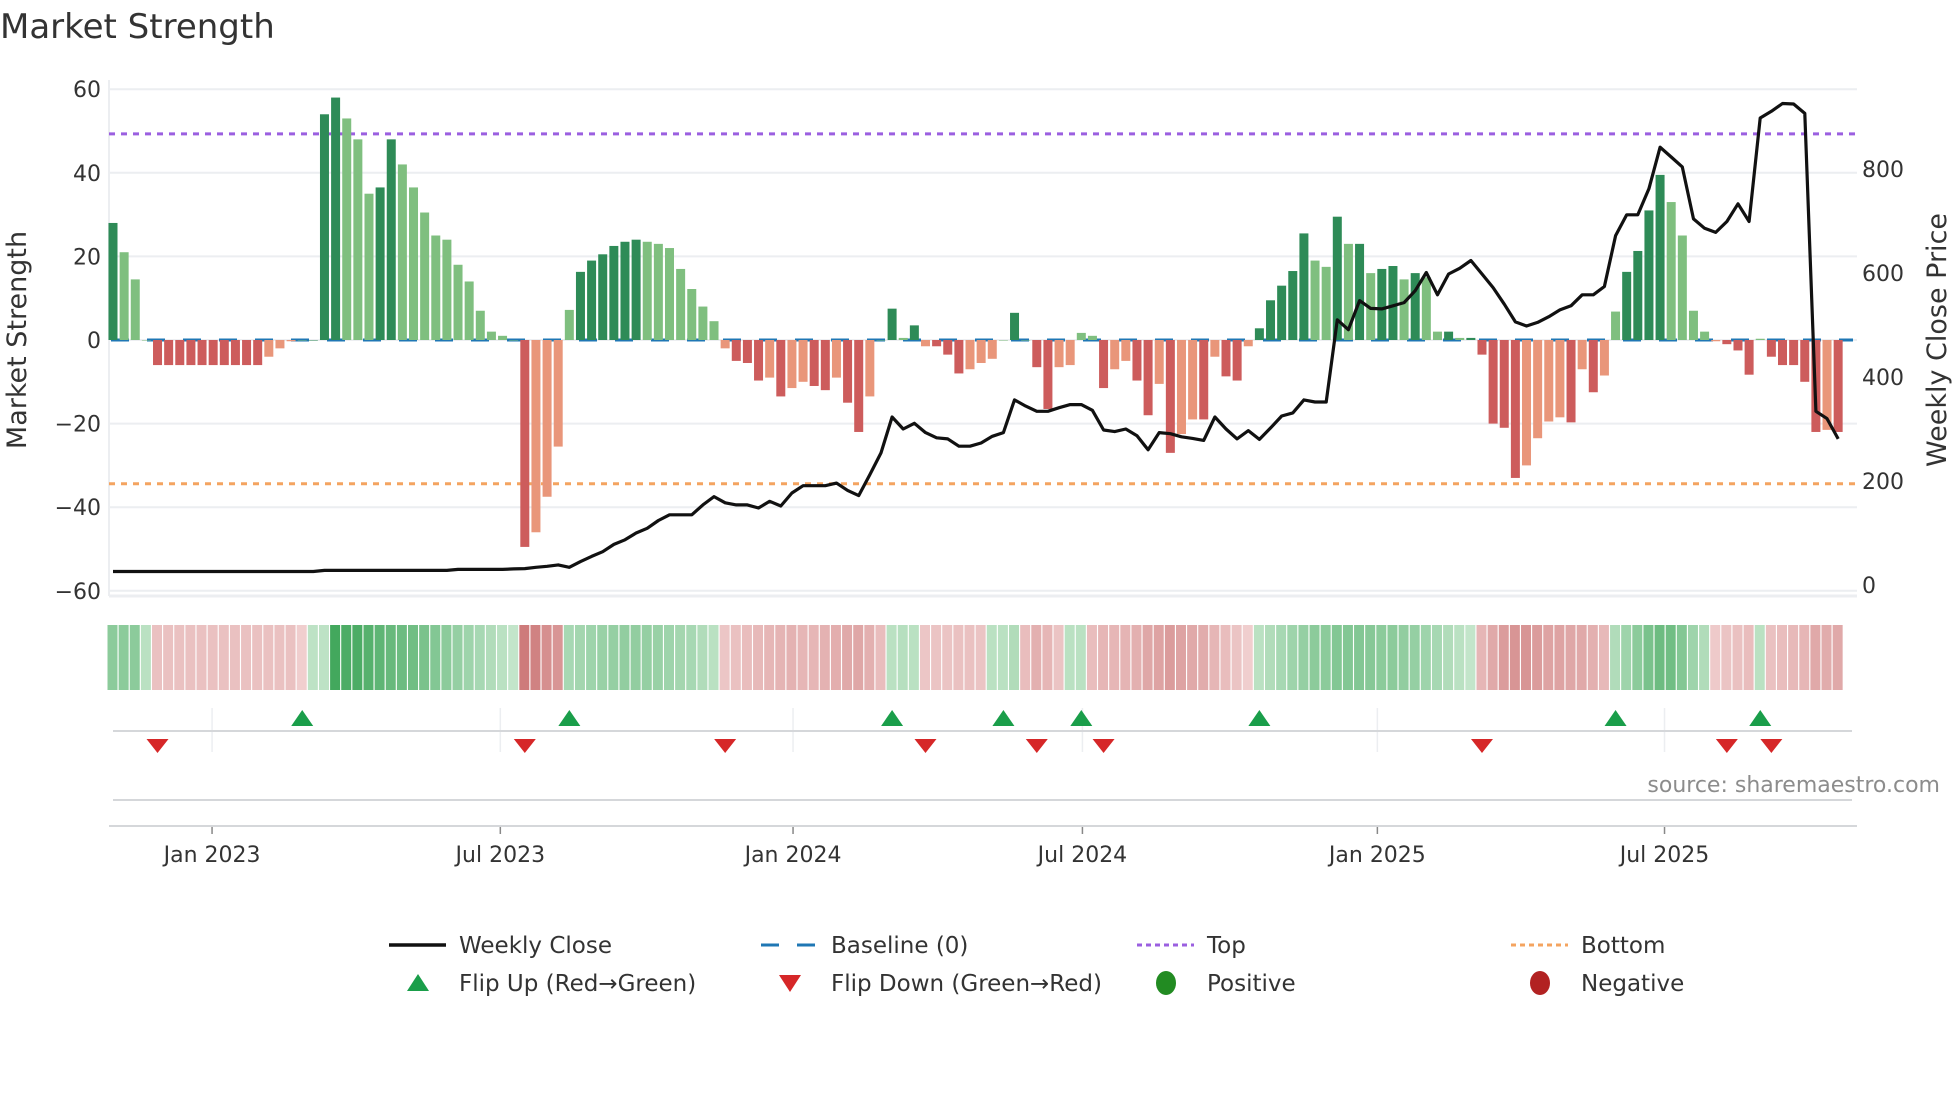  What do you see at coordinates (790, 983) in the screenshot?
I see `triangle-down-icon` at bounding box center [790, 983].